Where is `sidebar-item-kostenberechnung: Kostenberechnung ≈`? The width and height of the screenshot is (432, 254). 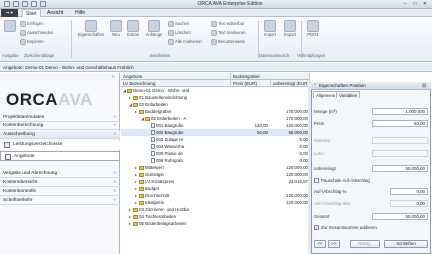 sidebar-item-kostenberechnung: Kostenberechnung ≈ is located at coordinates (60, 126).